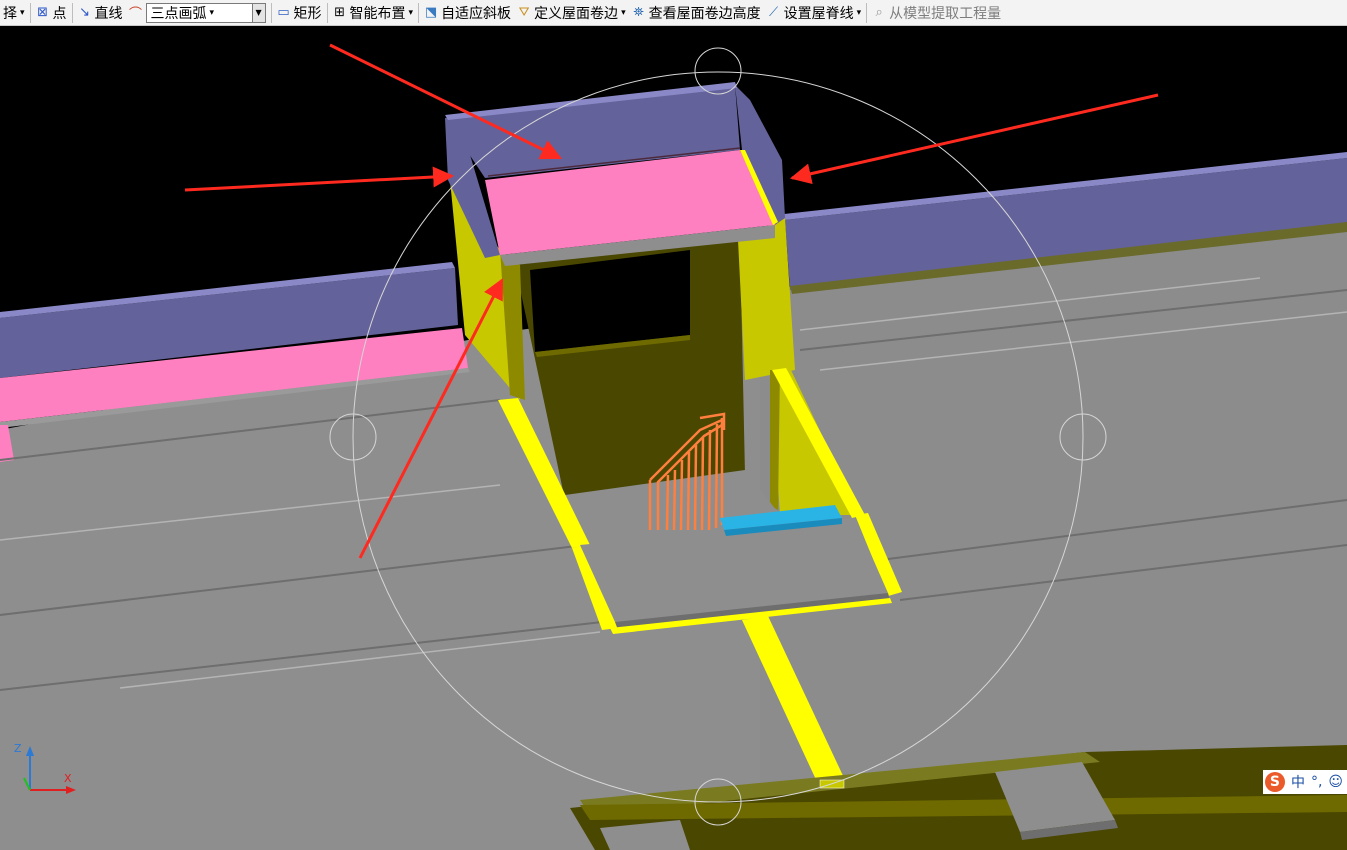  I want to click on ime-emoji-icon: ☺, so click(1335, 782).